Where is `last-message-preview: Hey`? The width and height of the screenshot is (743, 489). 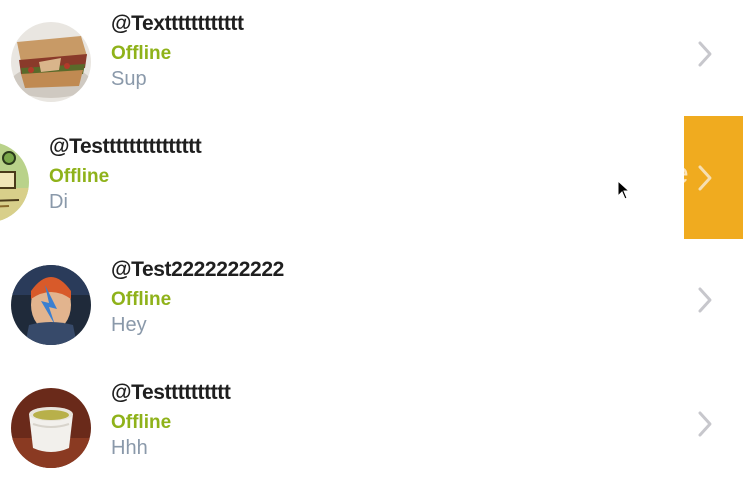
last-message-preview: Hey is located at coordinates (129, 325).